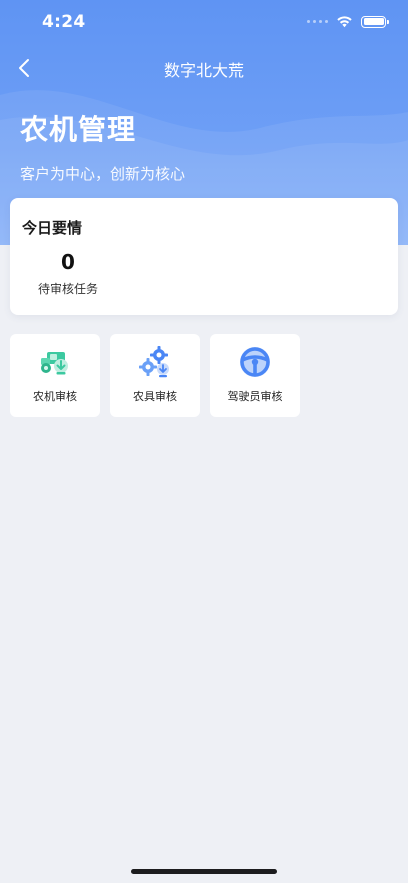 This screenshot has height=883, width=408. Describe the element at coordinates (55, 396) in the screenshot. I see `machinery-review-label: 农机审核` at that location.